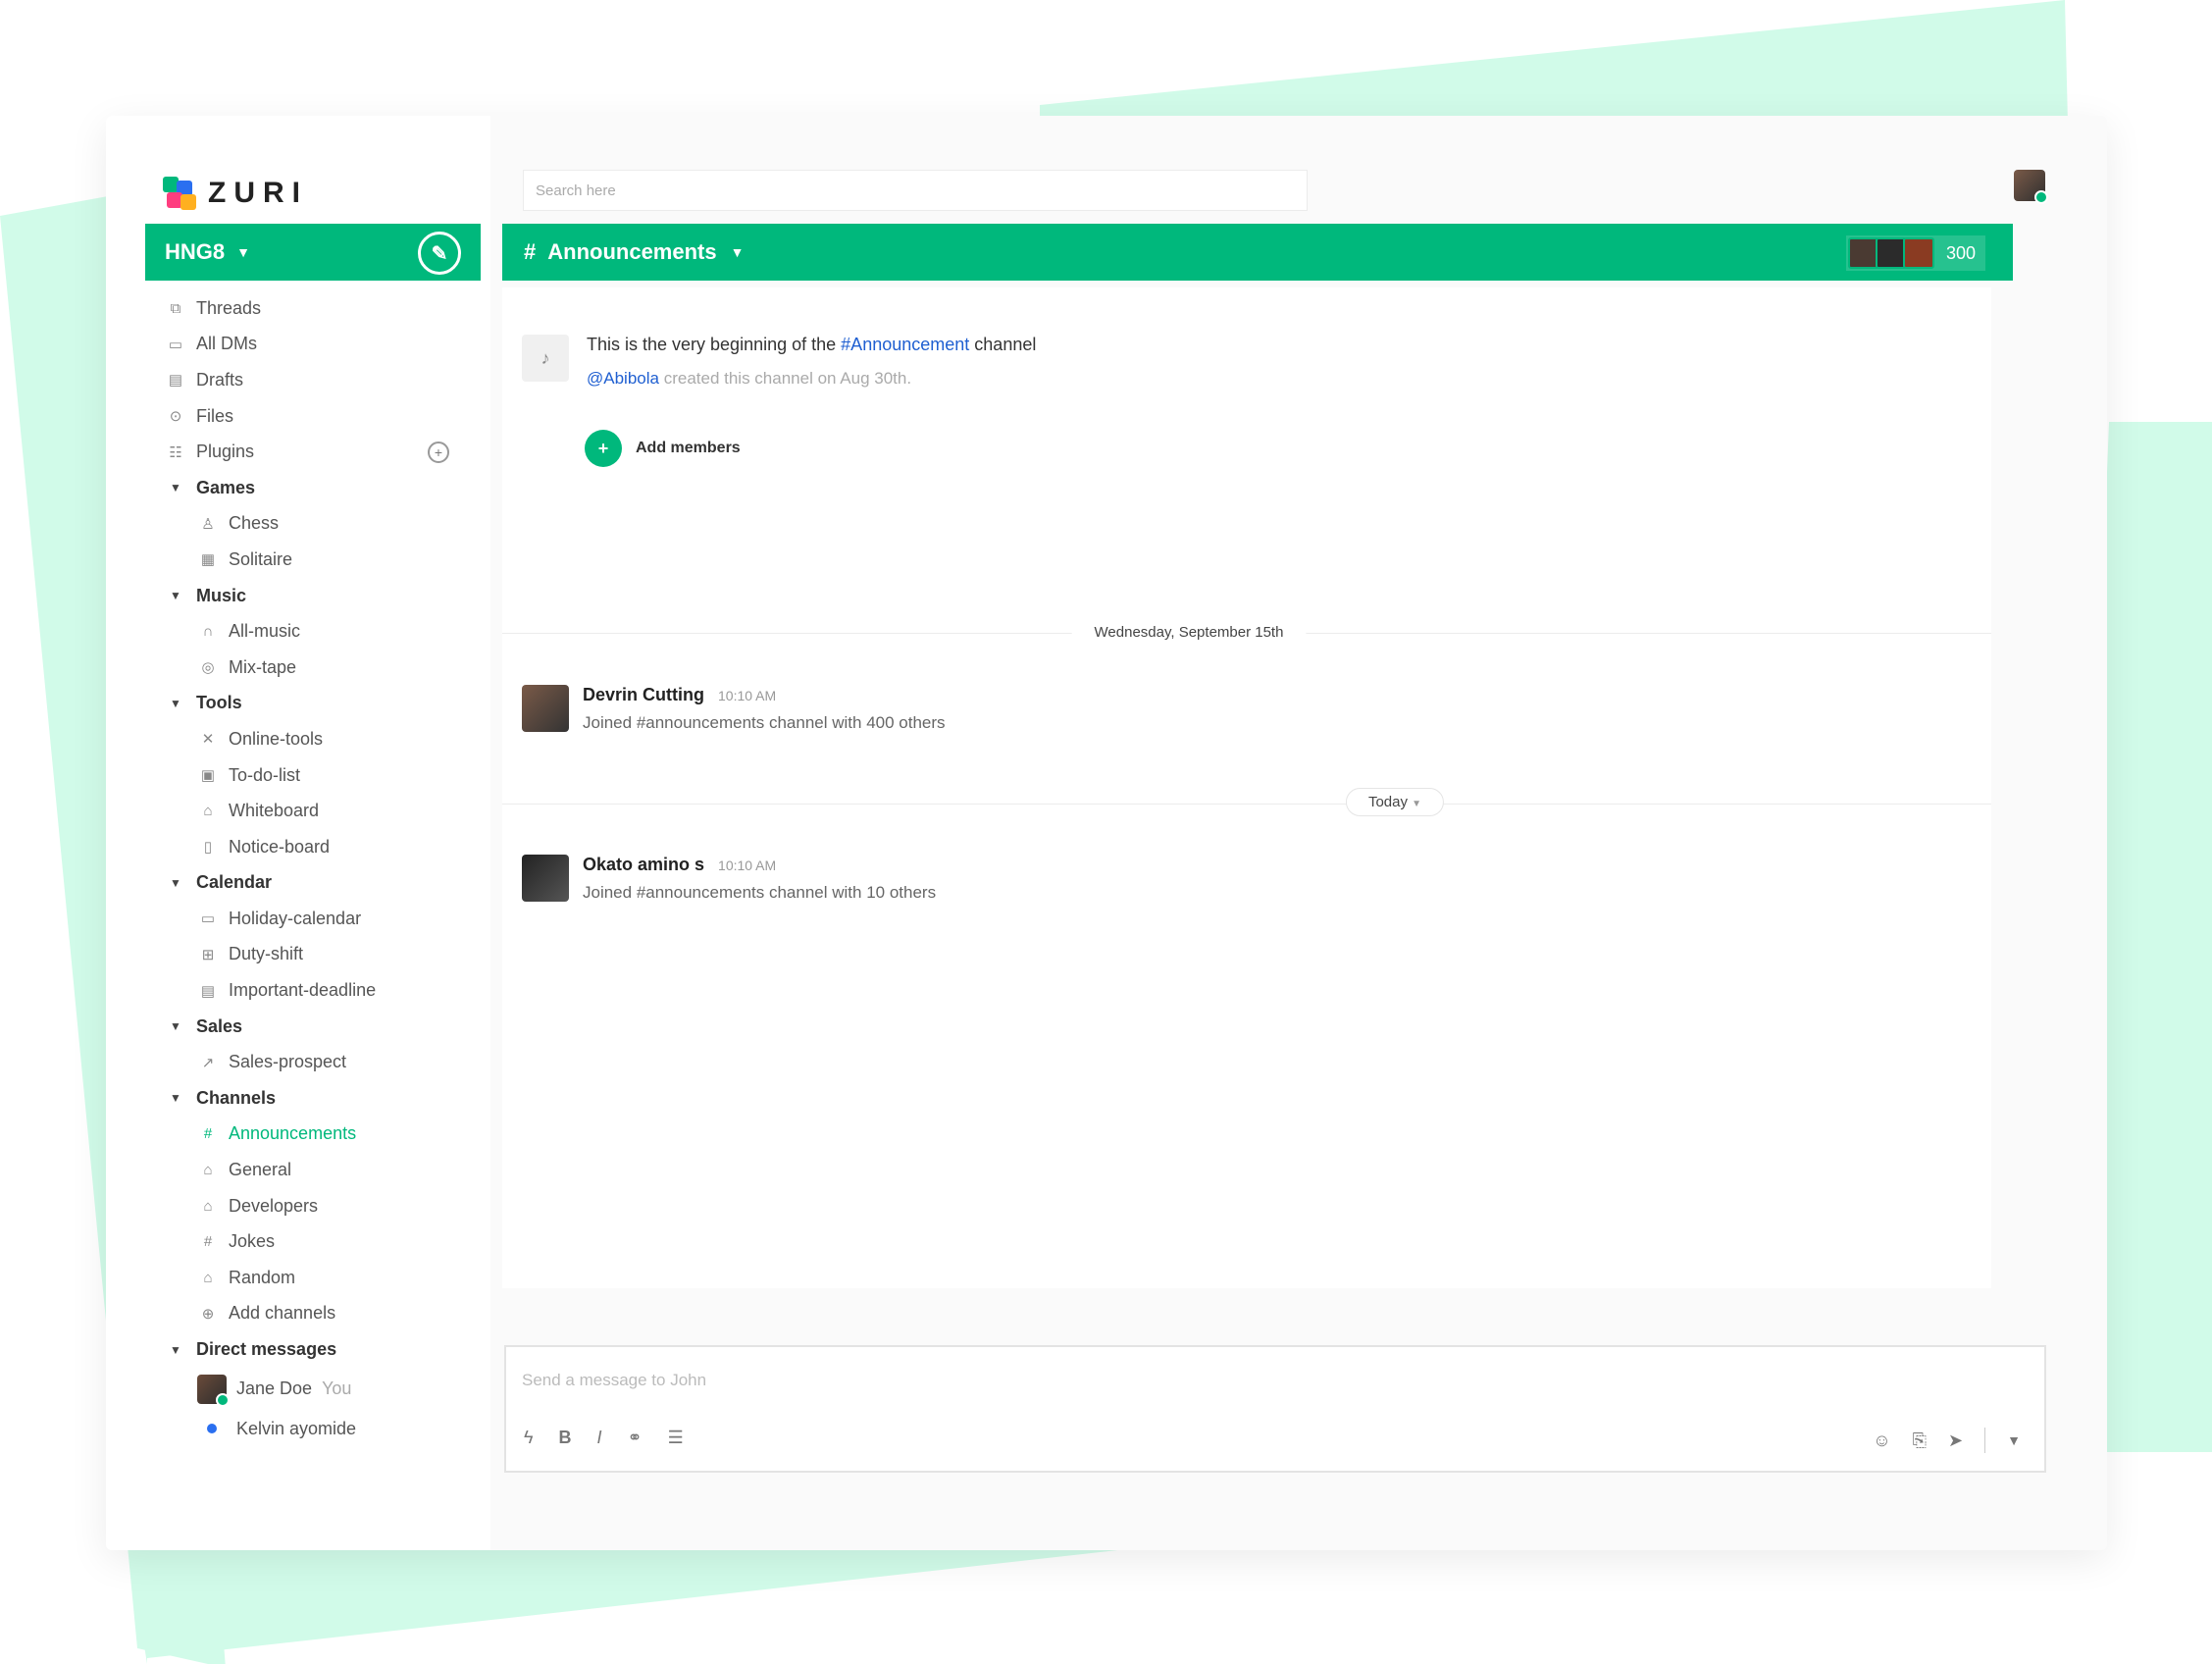 The height and width of the screenshot is (1664, 2212). What do you see at coordinates (438, 452) in the screenshot?
I see `add-plugin-icon: +` at bounding box center [438, 452].